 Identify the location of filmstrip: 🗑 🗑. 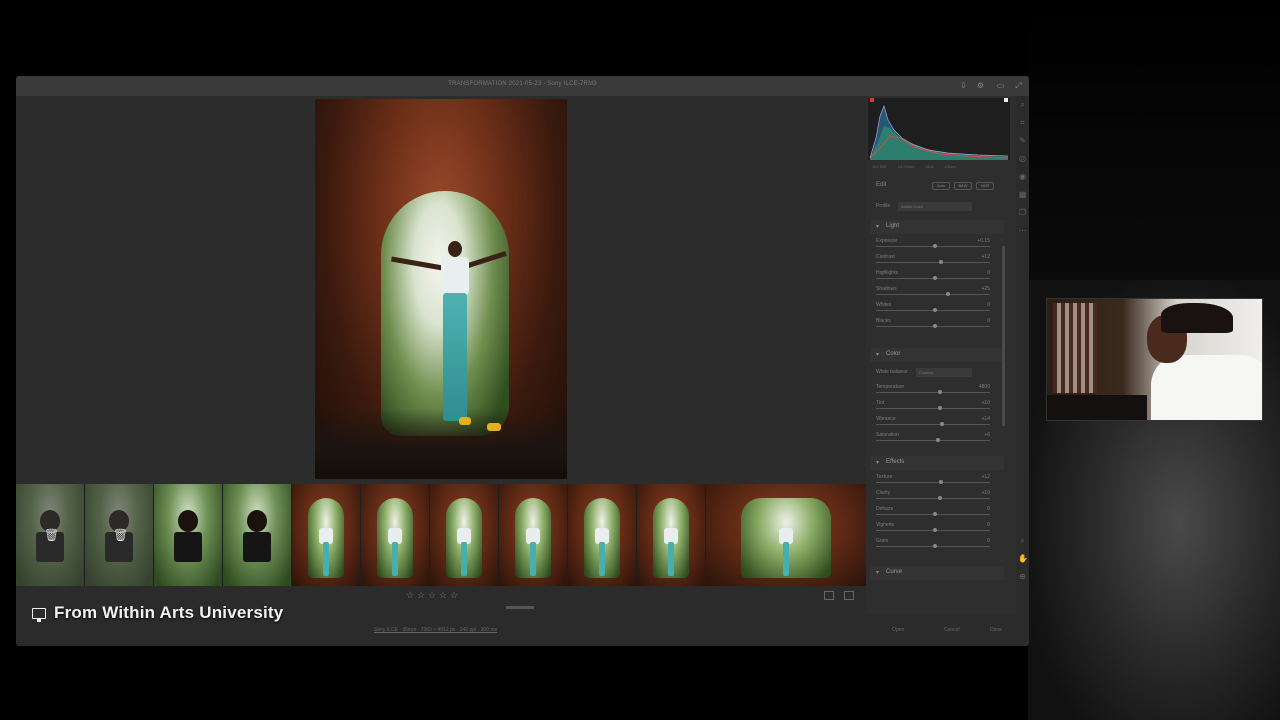
(441, 535).